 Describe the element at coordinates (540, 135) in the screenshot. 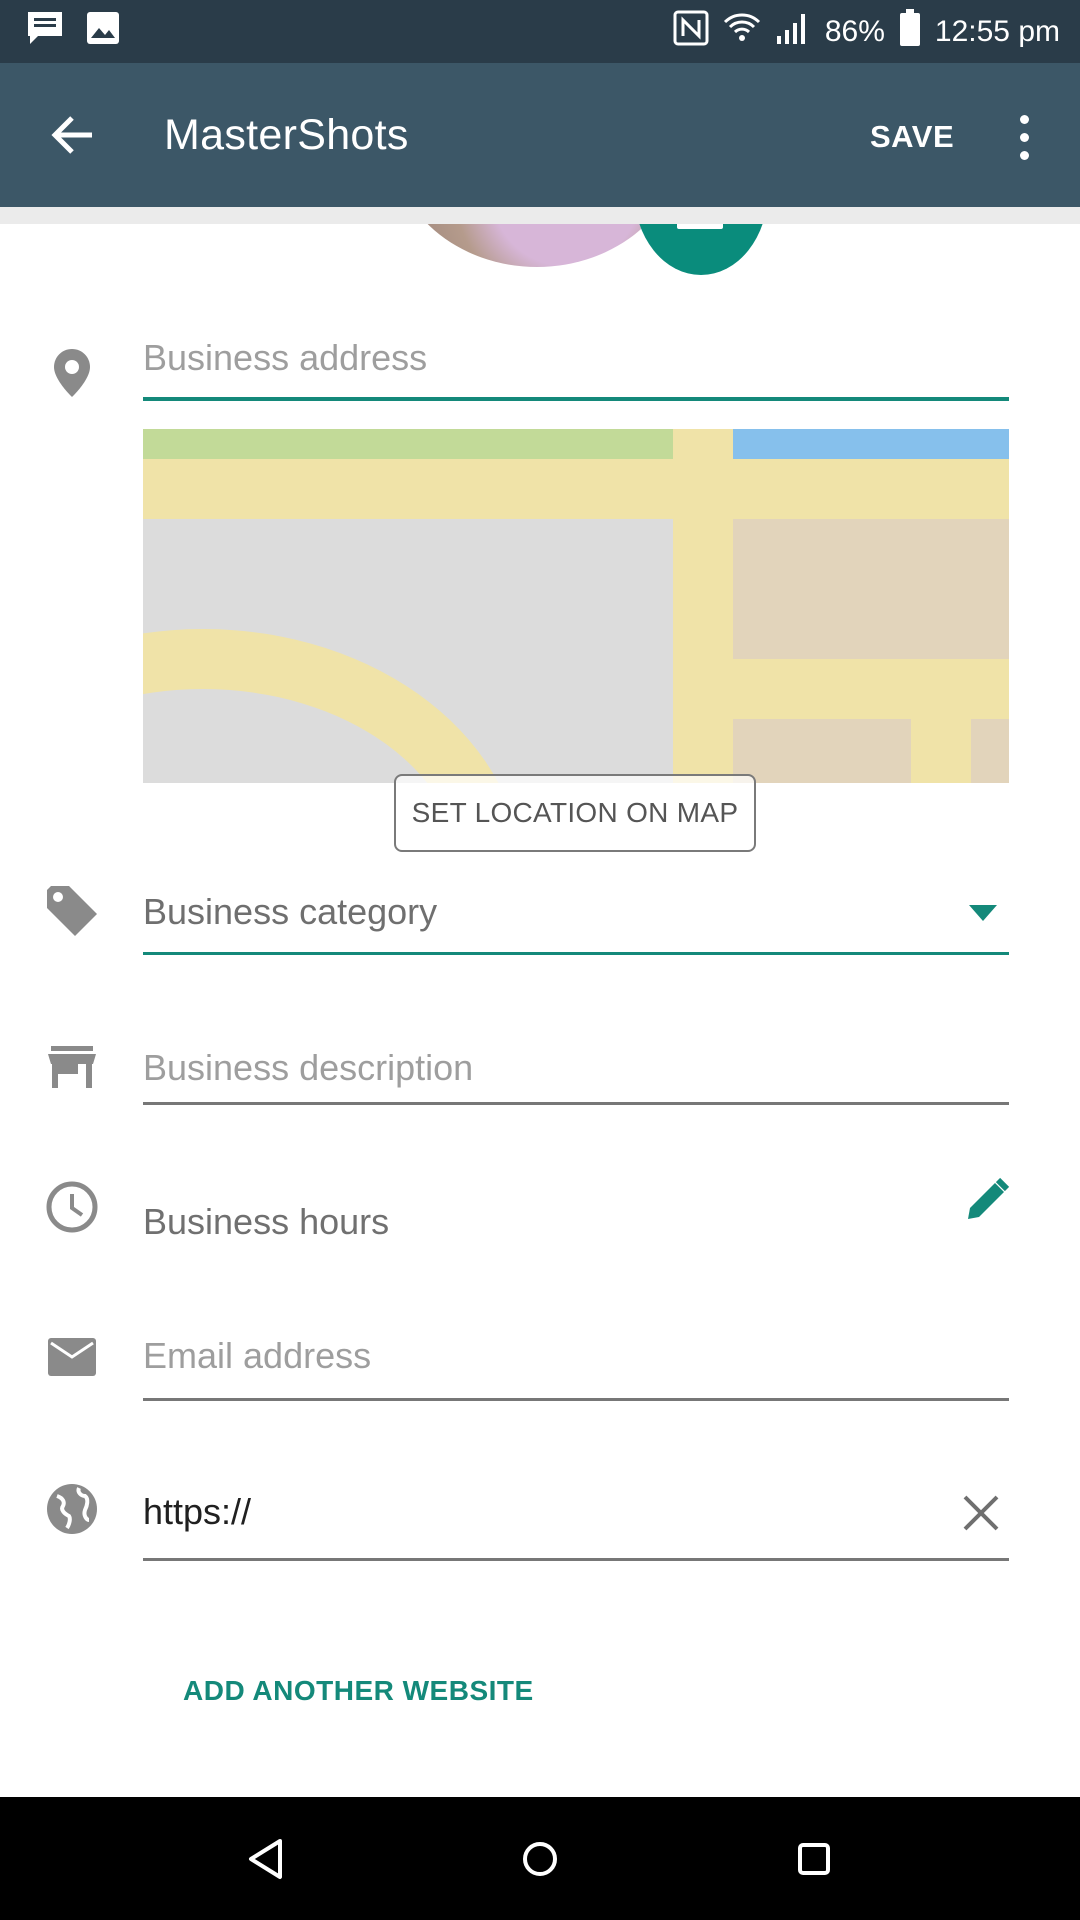

I see `app-bar: MasterShots SAVE` at that location.